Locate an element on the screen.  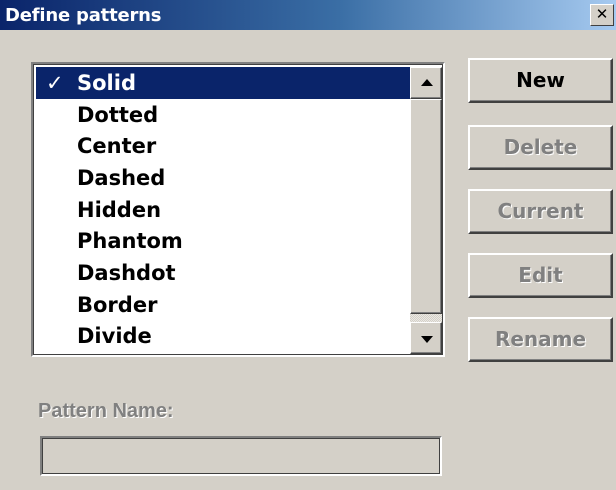
list-item-hidden: Hidden is located at coordinates (223, 210).